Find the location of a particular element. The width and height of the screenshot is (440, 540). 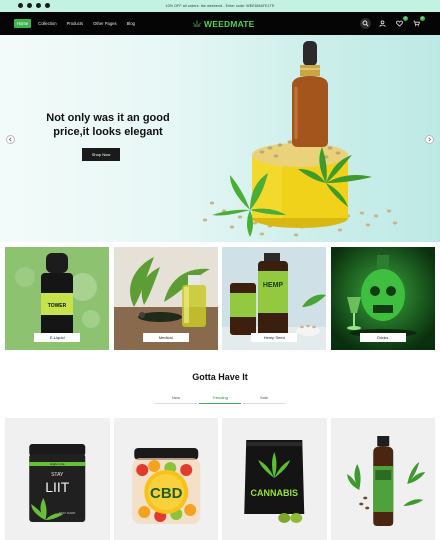

site-logo: WEEDMATE is located at coordinates (223, 23).